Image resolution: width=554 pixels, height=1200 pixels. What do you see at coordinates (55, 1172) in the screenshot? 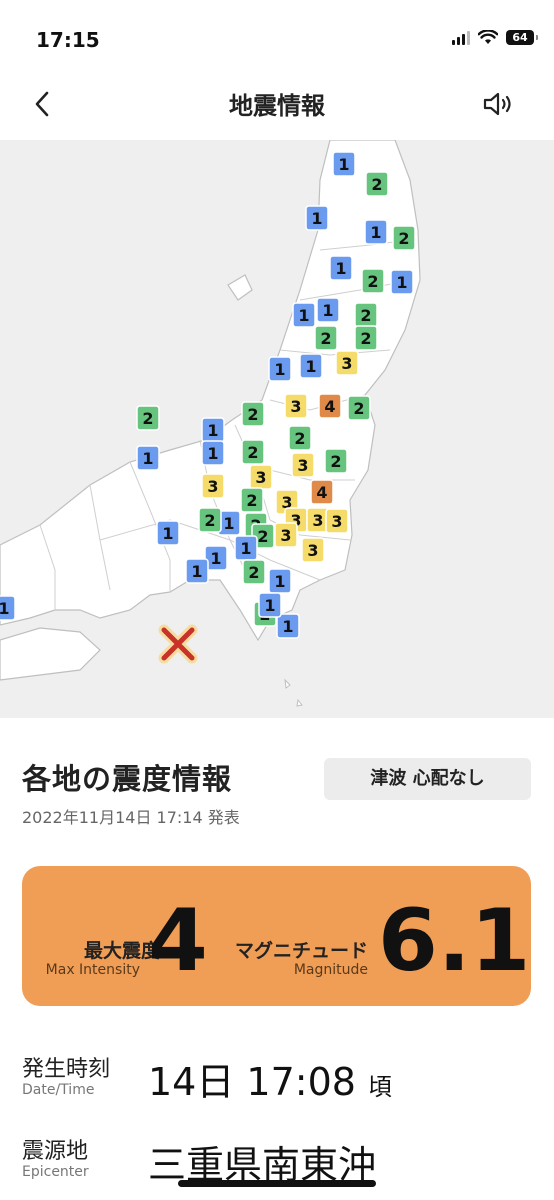
I see `epicenter-sub: Epicenter` at bounding box center [55, 1172].